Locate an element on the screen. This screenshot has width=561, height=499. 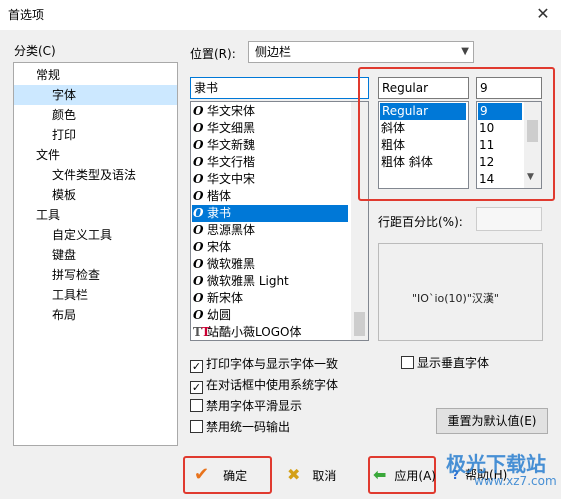
category-label: 分类(C) is located at coordinates (35, 51).